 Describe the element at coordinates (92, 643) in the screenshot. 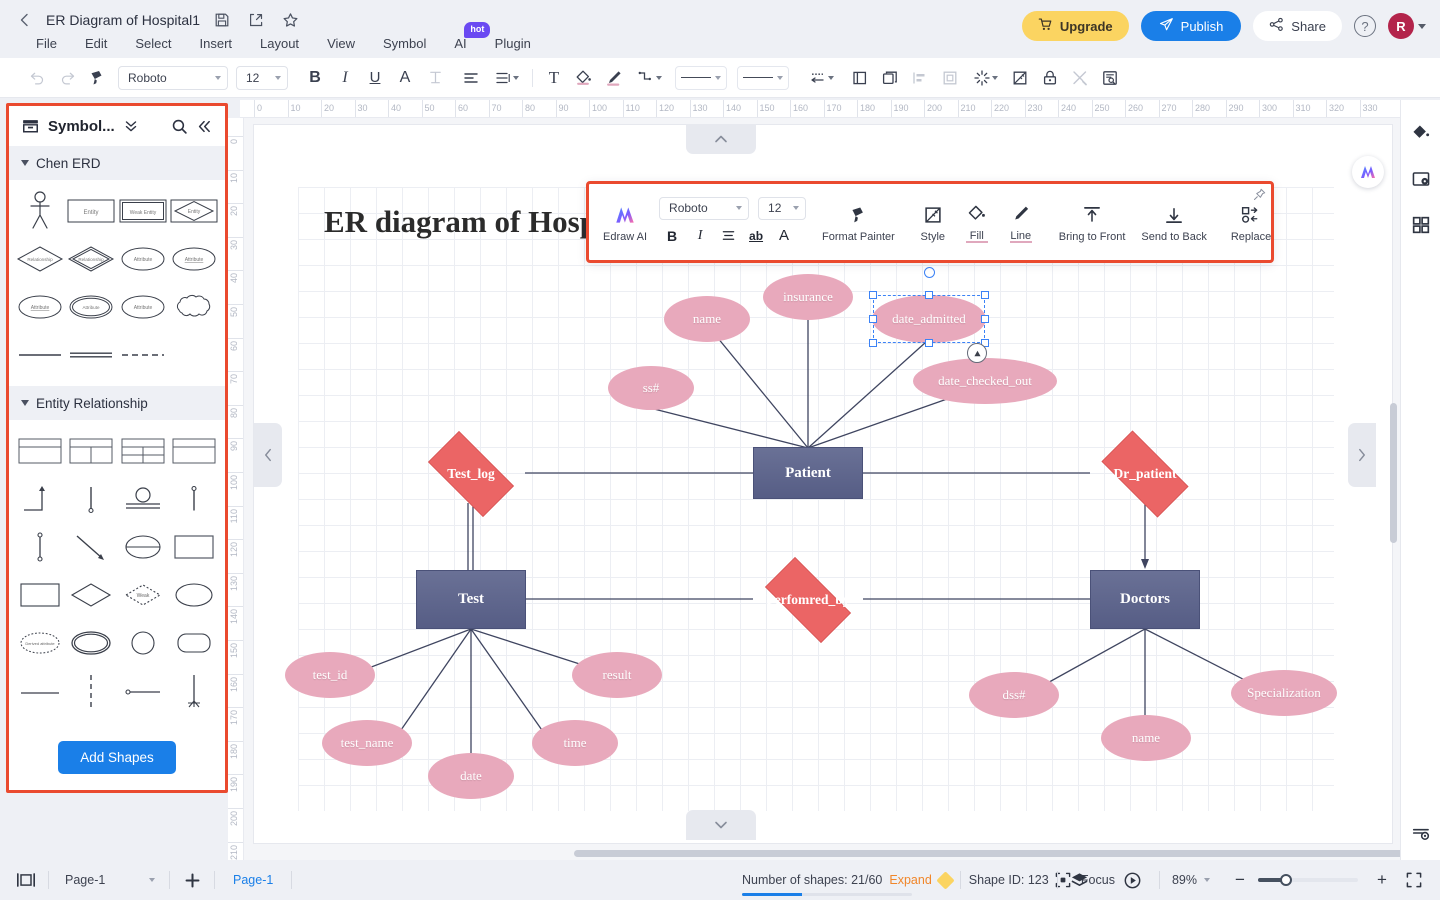

I see `shape-double-ellipse` at that location.